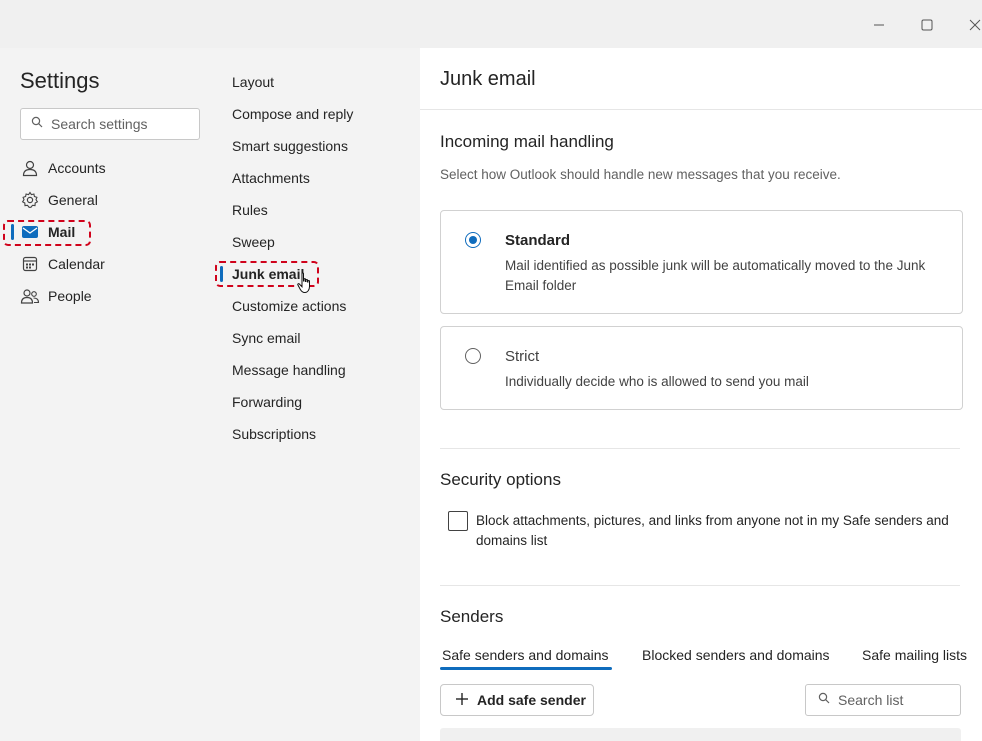  Describe the element at coordinates (109, 168) in the screenshot. I see `sidebar-item-accounts: Accounts` at that location.